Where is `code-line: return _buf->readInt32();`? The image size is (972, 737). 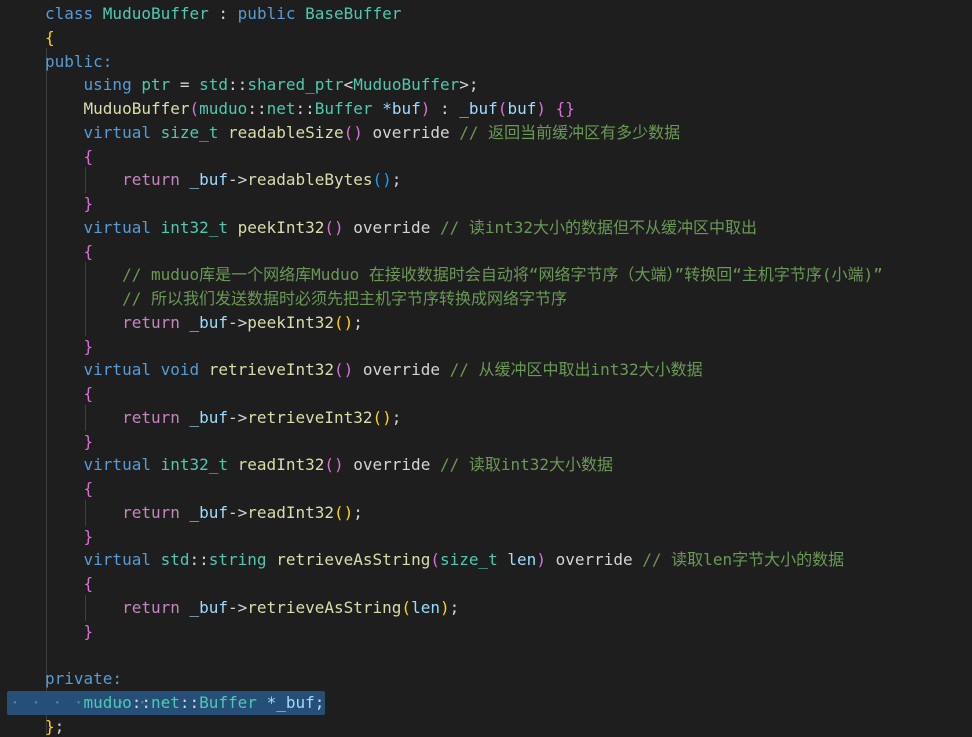 code-line: return _buf->readInt32(); is located at coordinates (204, 513).